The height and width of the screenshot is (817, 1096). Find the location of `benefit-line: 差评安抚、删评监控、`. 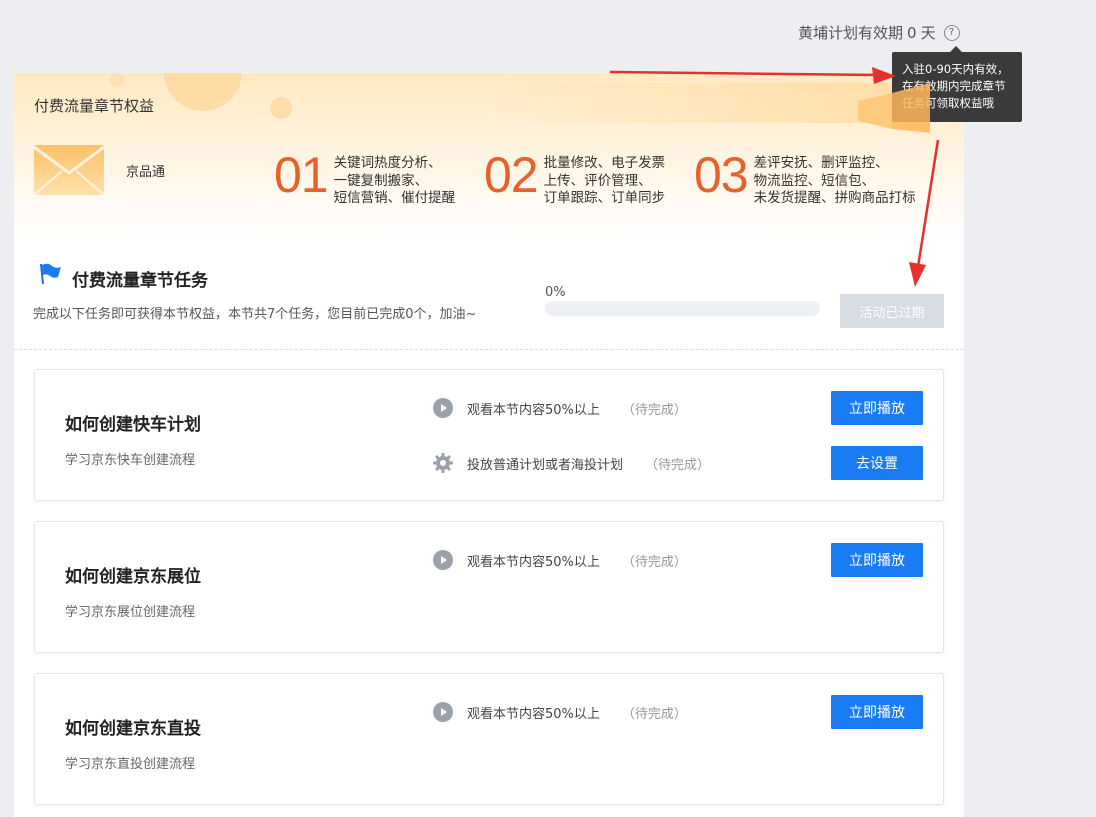

benefit-line: 差评安抚、删评监控、 is located at coordinates (821, 163).